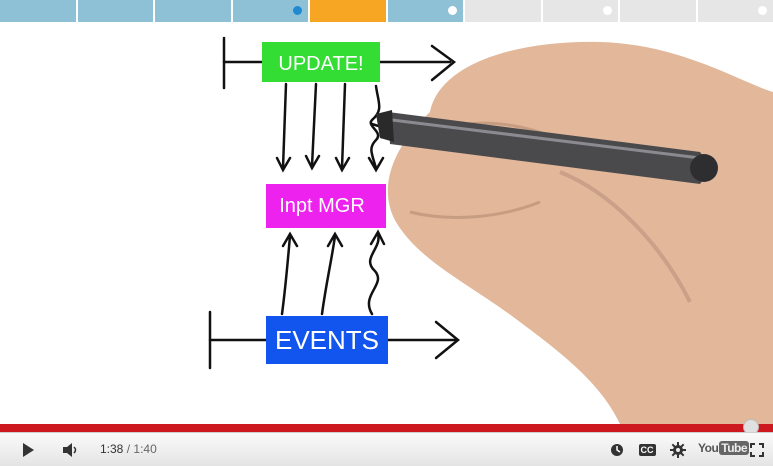 This screenshot has width=773, height=466. I want to click on time-display: 1:38 / 1:40, so click(128, 449).